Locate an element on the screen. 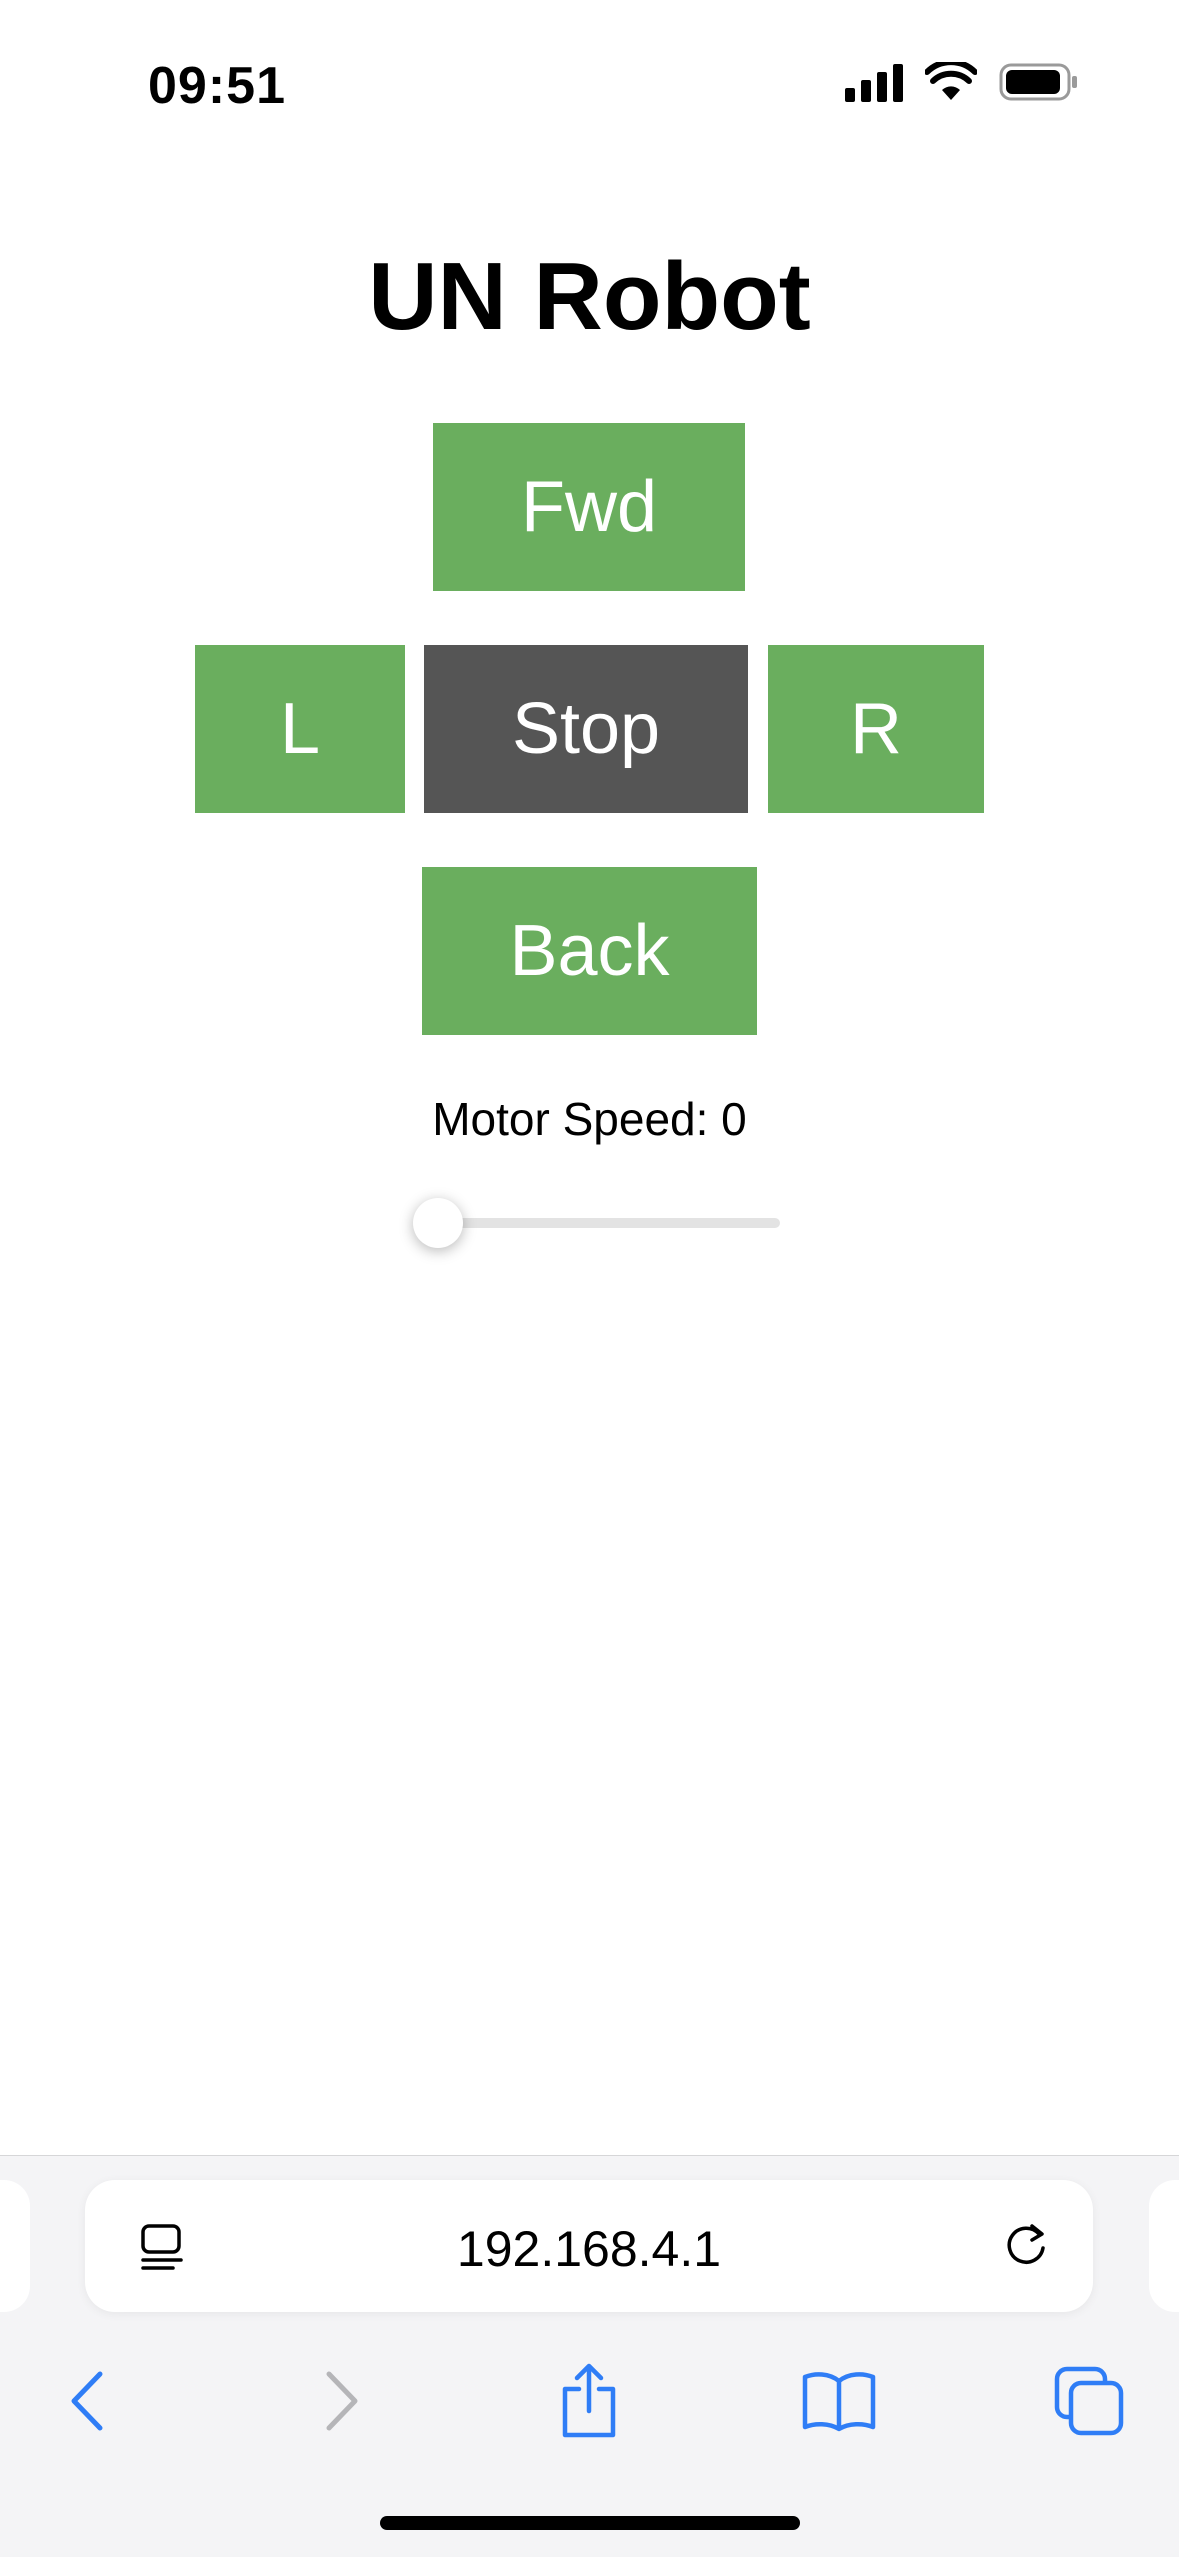 The image size is (1179, 2557). share-icon is located at coordinates (589, 2400).